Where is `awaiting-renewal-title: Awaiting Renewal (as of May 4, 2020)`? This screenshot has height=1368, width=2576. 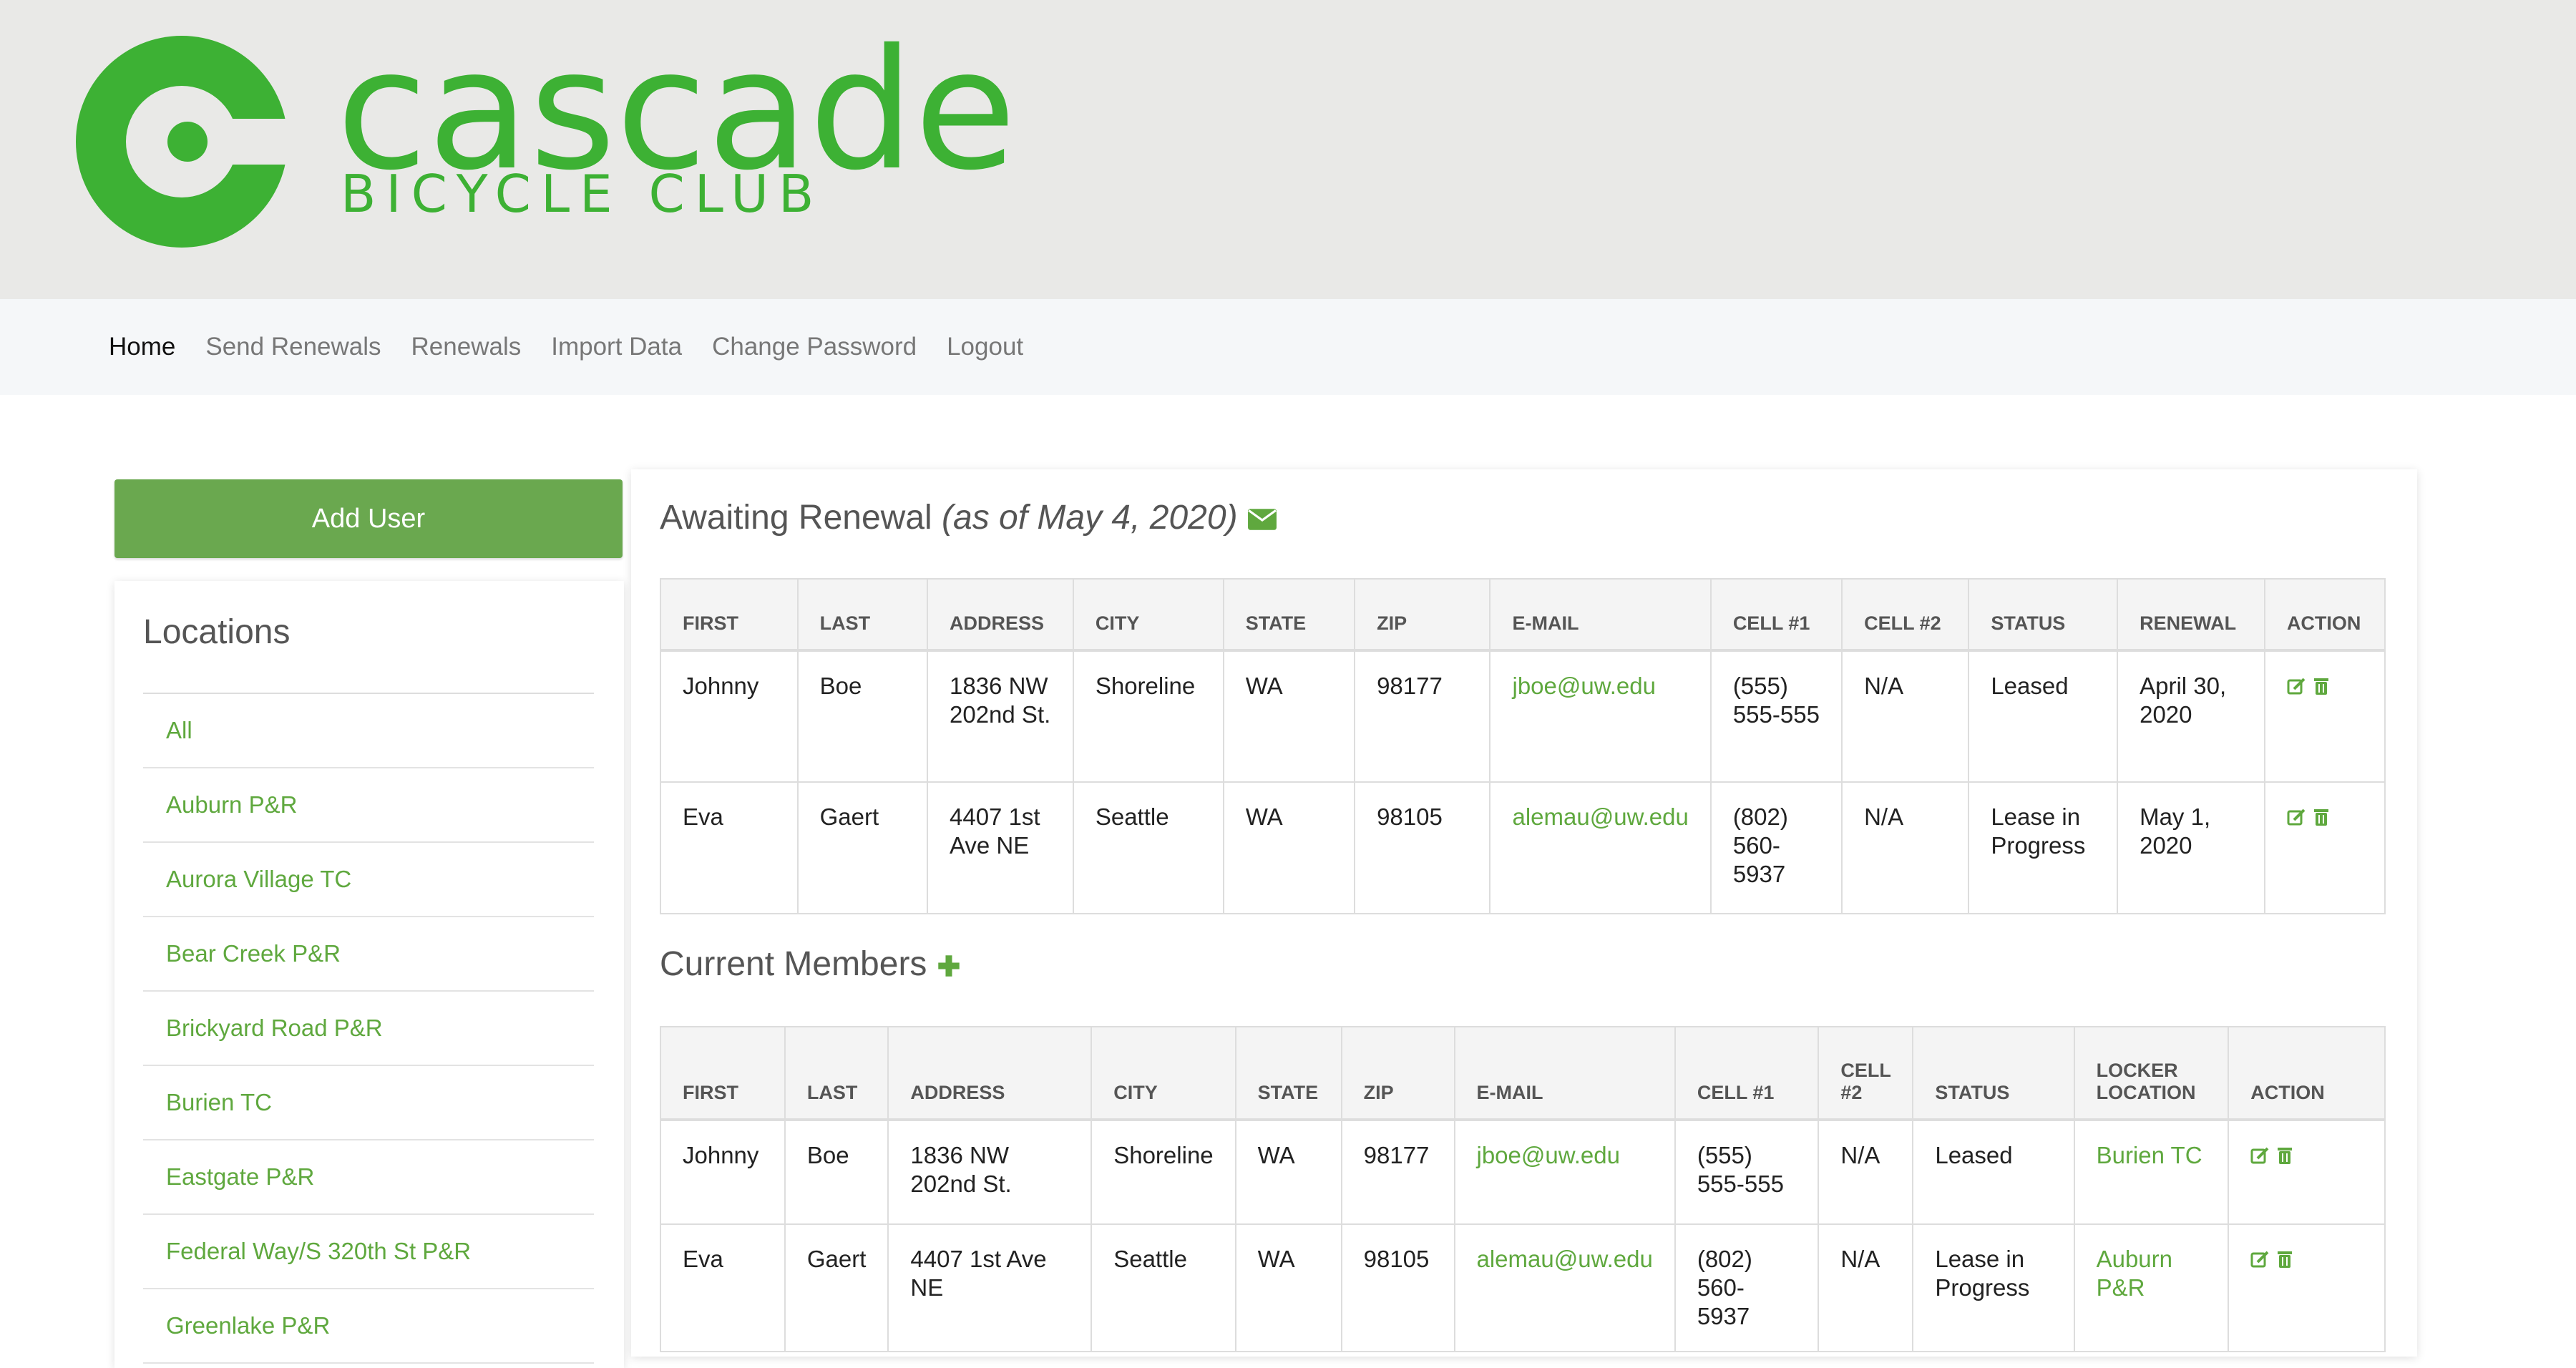
awaiting-renewal-title: Awaiting Renewal (as of May 4, 2020) is located at coordinates (968, 517).